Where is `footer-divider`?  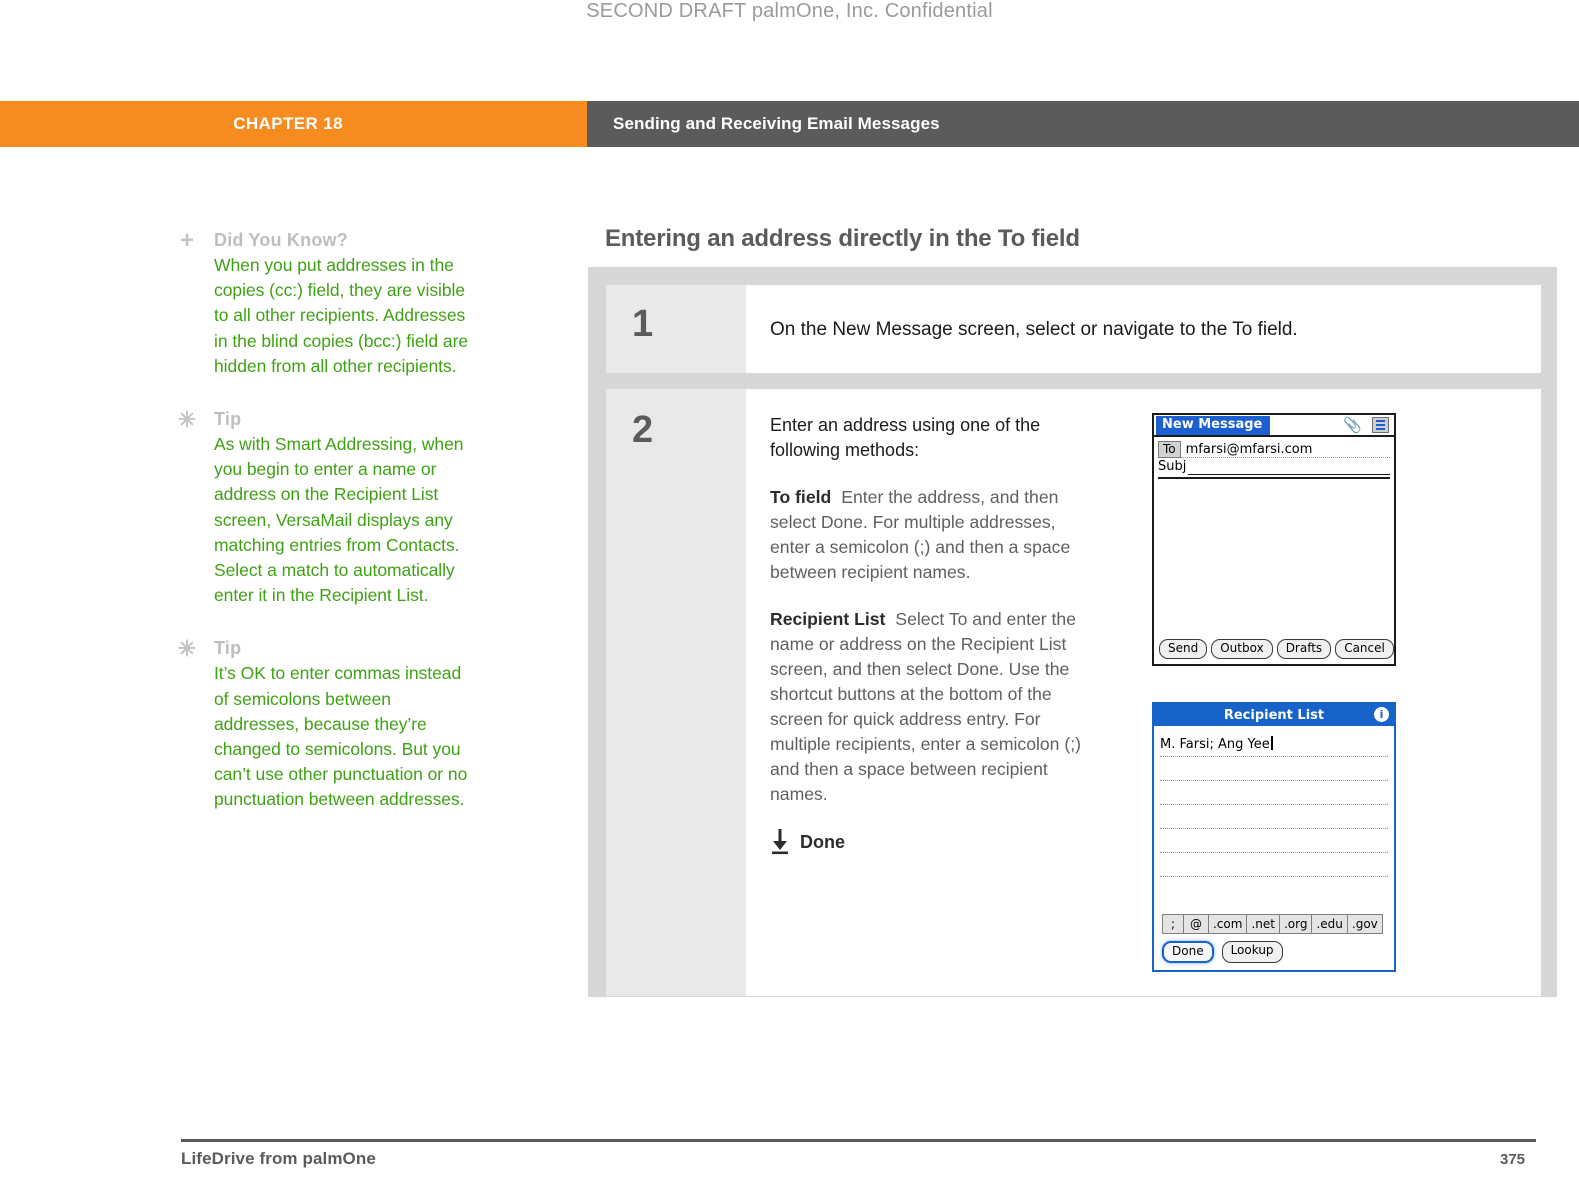
footer-divider is located at coordinates (858, 1140).